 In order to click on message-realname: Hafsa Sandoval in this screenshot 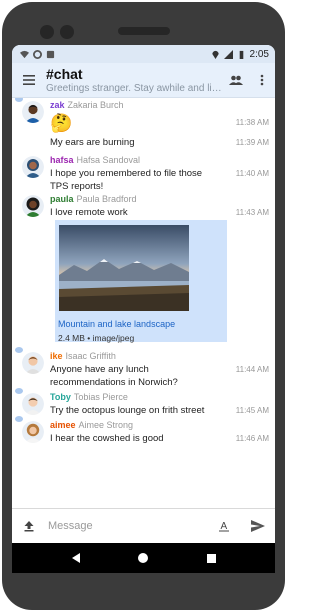, I will do `click(108, 160)`.